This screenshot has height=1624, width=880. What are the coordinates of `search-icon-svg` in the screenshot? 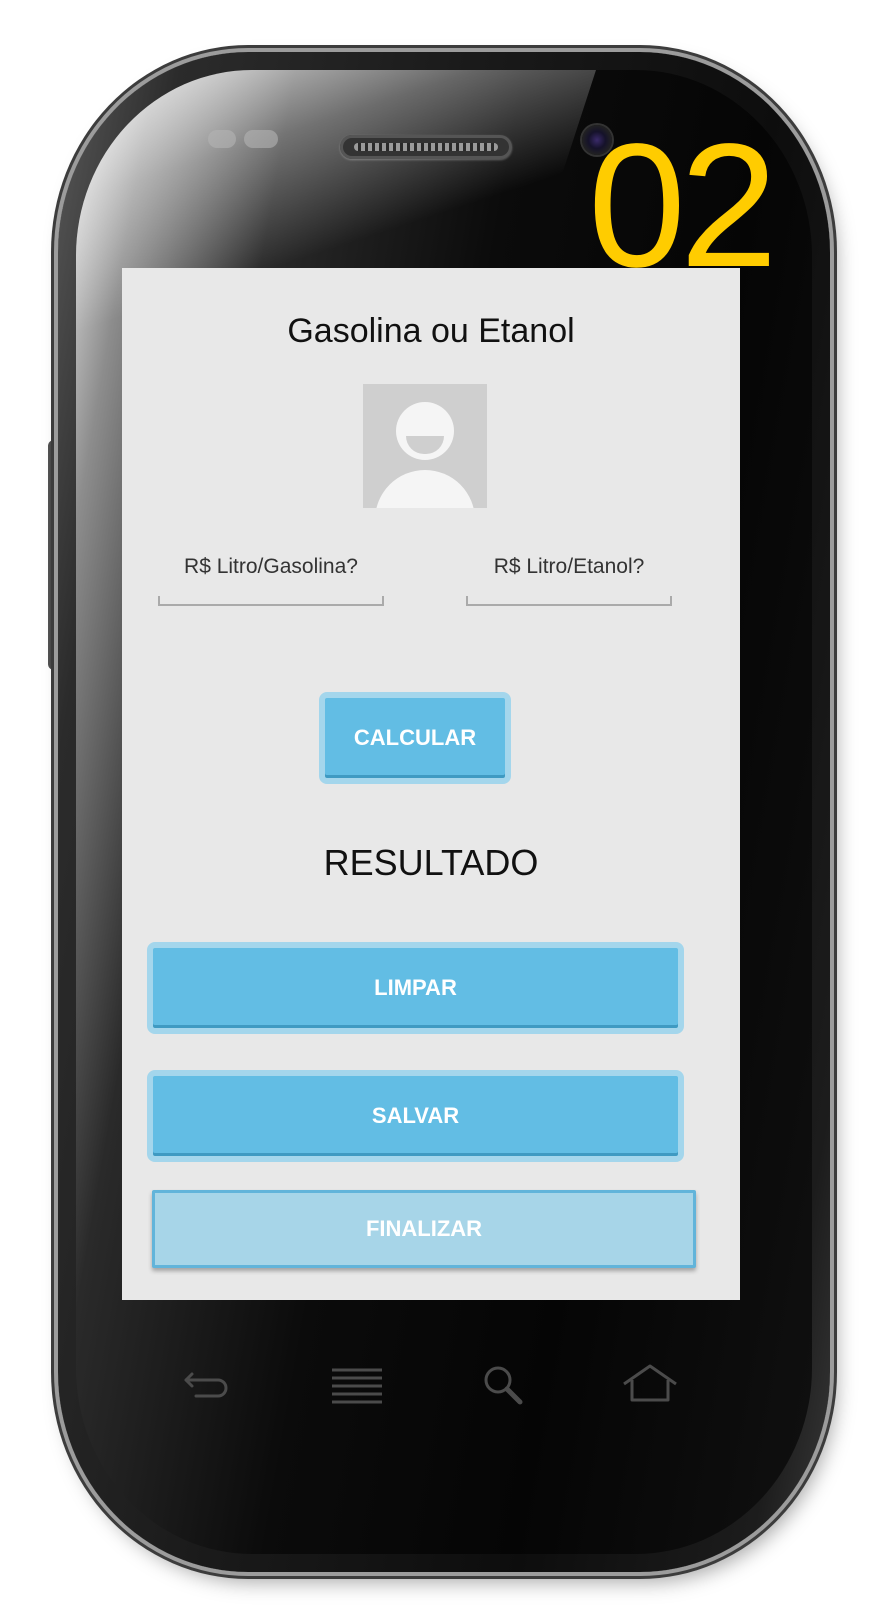 It's located at (503, 1385).